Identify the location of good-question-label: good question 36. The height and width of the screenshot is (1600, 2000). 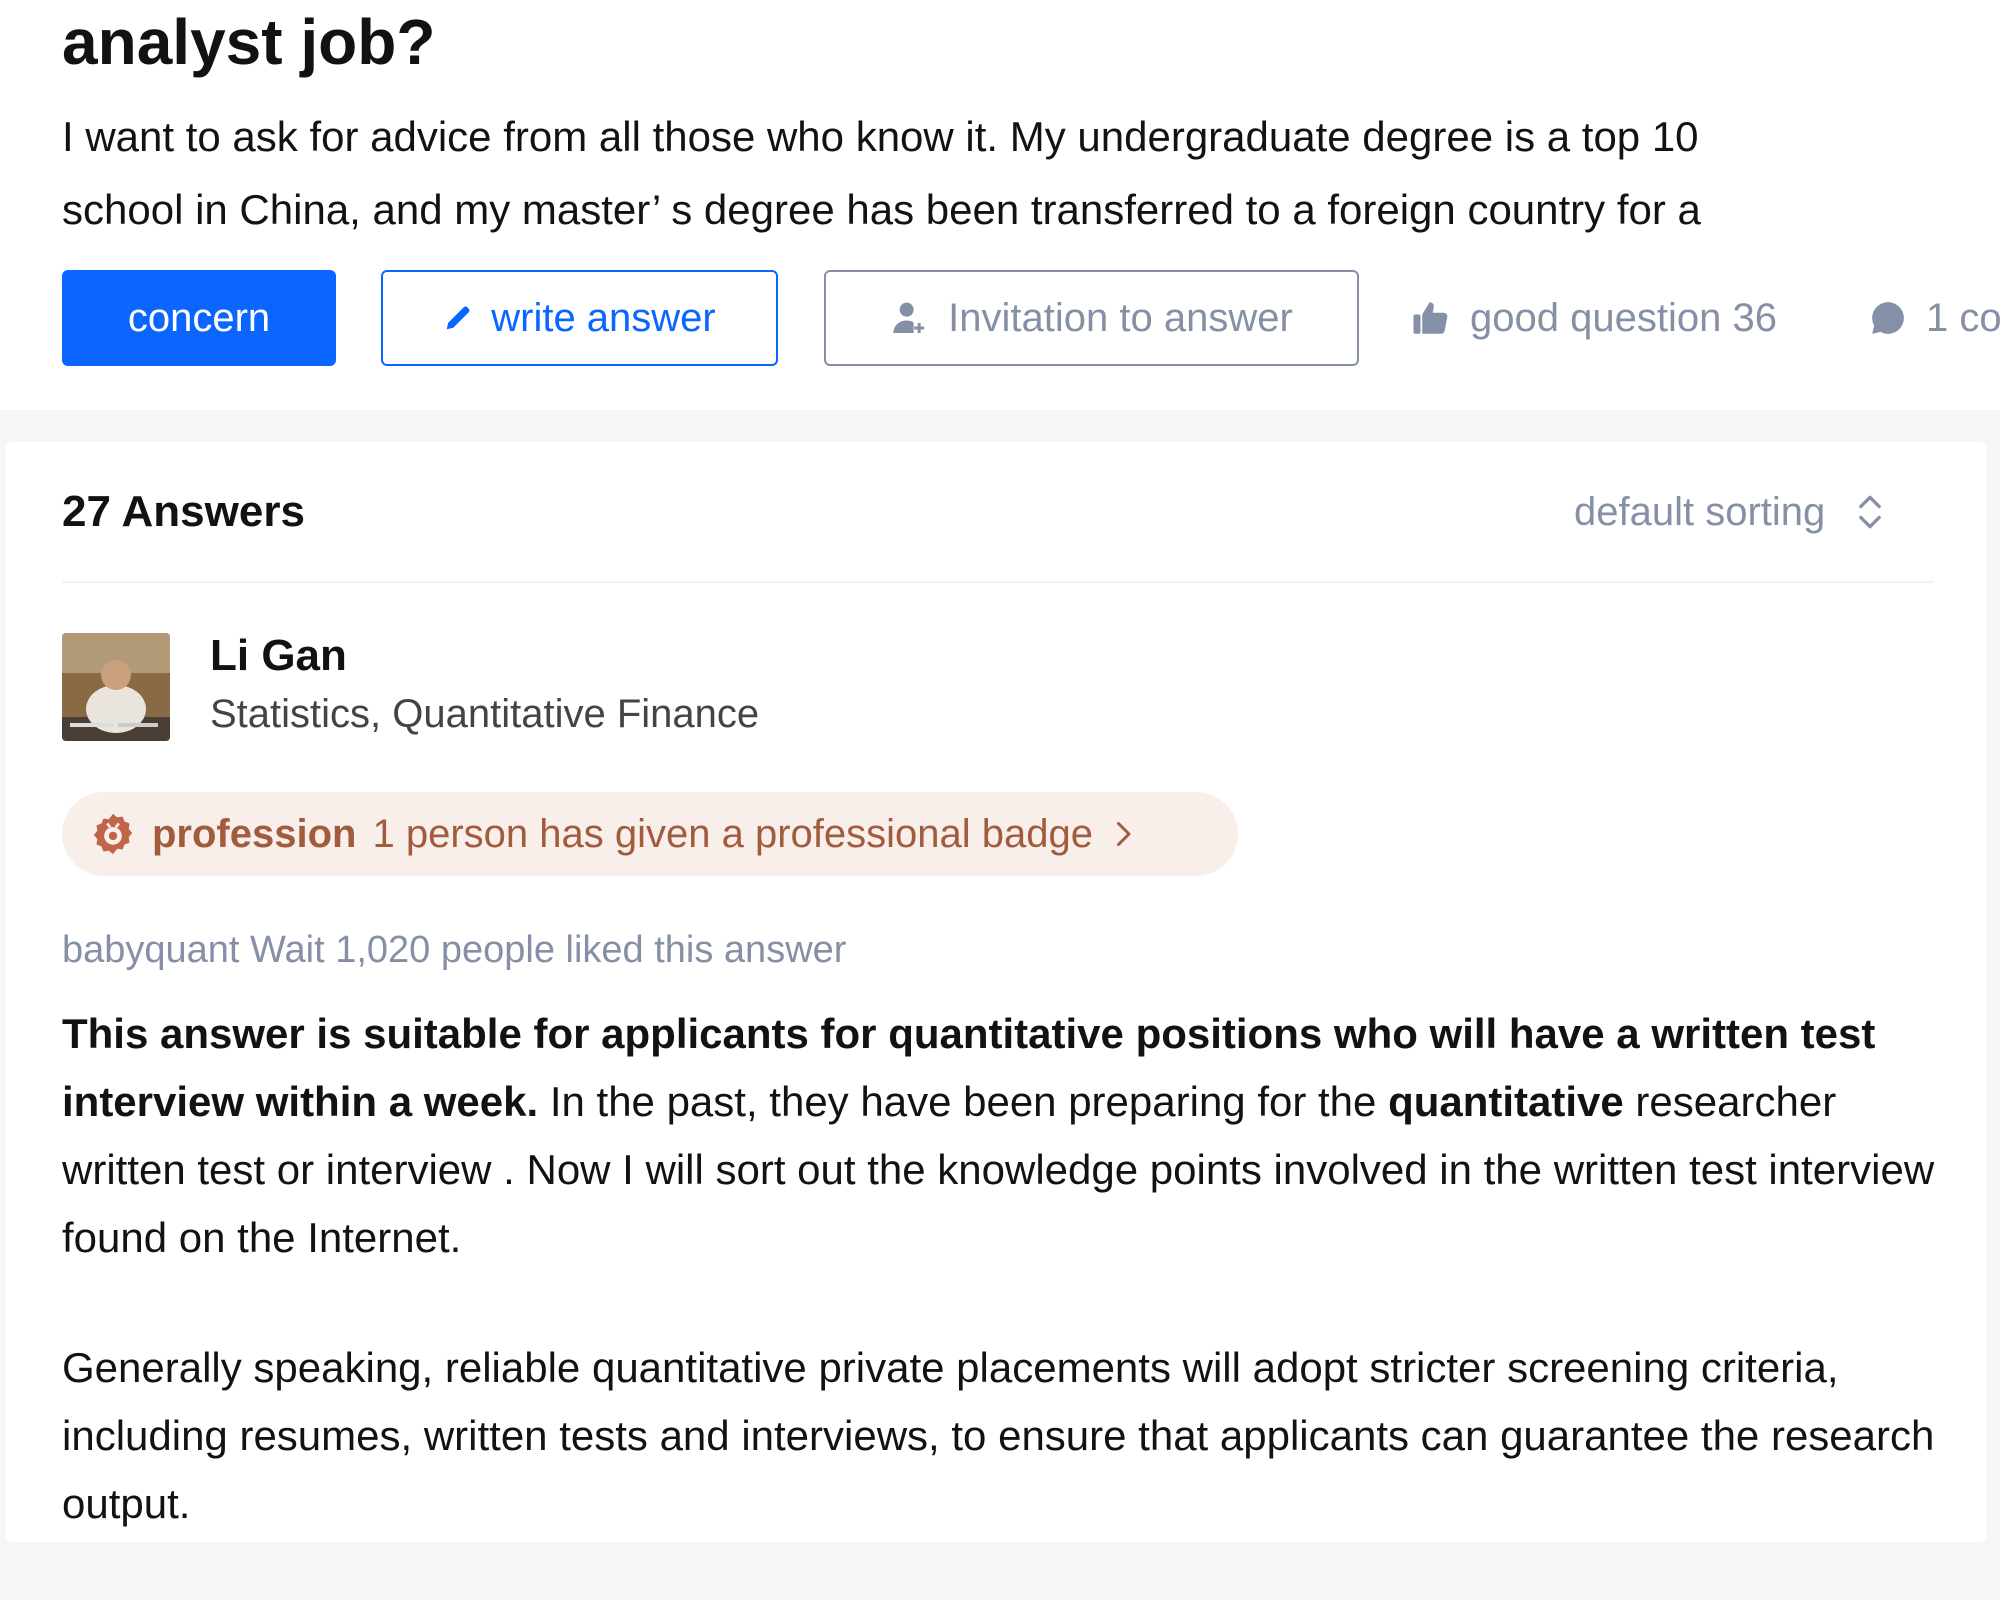
(1623, 317).